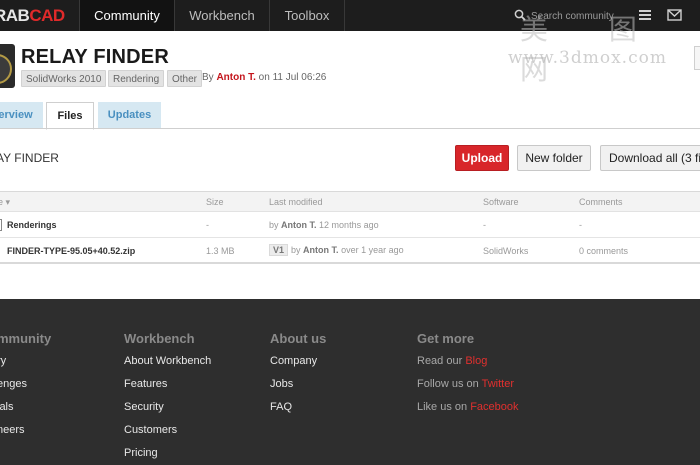  What do you see at coordinates (167, 412) in the screenshot?
I see `footer-link-security: Security` at bounding box center [167, 412].